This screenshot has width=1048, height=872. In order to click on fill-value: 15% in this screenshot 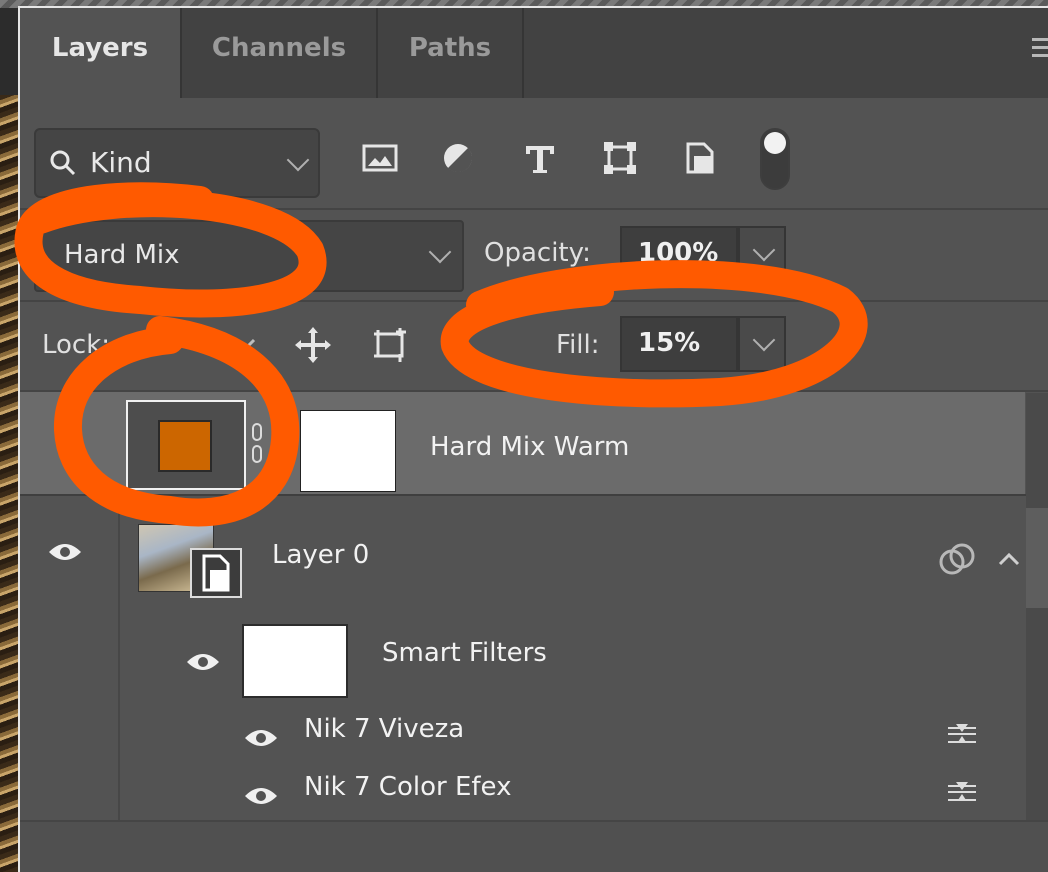, I will do `click(669, 343)`.